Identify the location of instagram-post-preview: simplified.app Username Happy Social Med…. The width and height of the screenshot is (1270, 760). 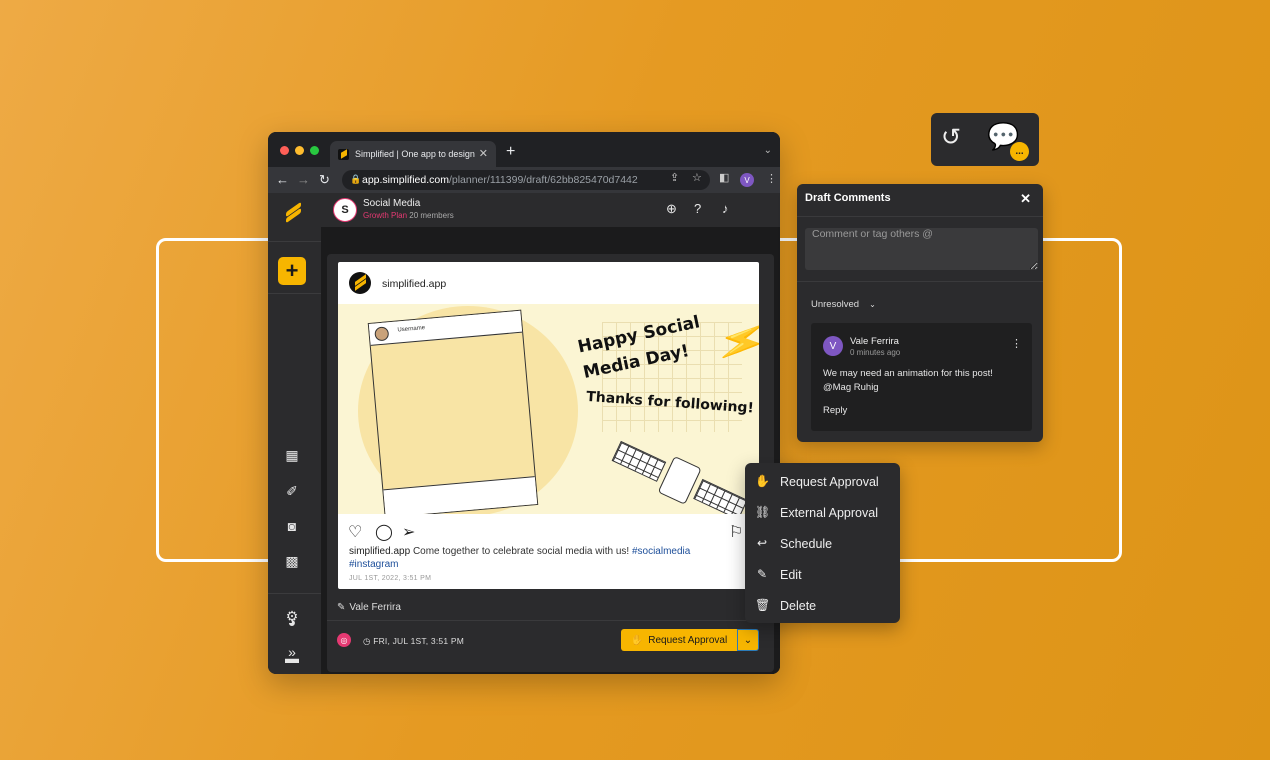
(548, 425).